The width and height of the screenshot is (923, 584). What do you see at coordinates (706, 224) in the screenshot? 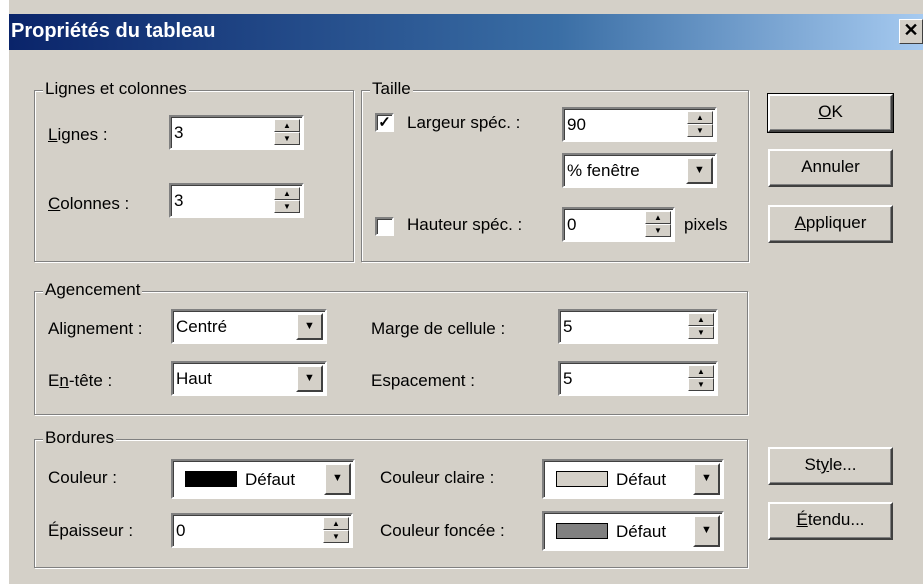
I see `height-unit-label: pixels` at bounding box center [706, 224].